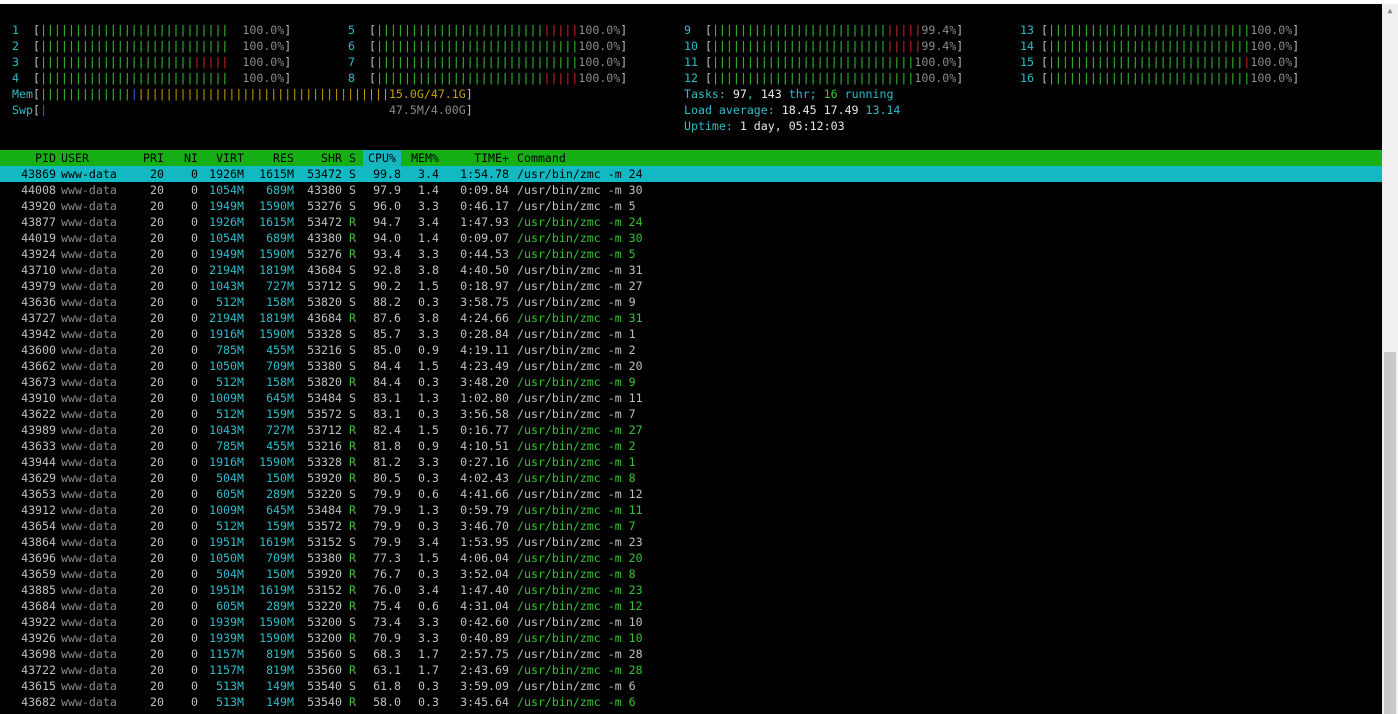  Describe the element at coordinates (189, 158) in the screenshot. I see `column-header-ni: NI` at that location.